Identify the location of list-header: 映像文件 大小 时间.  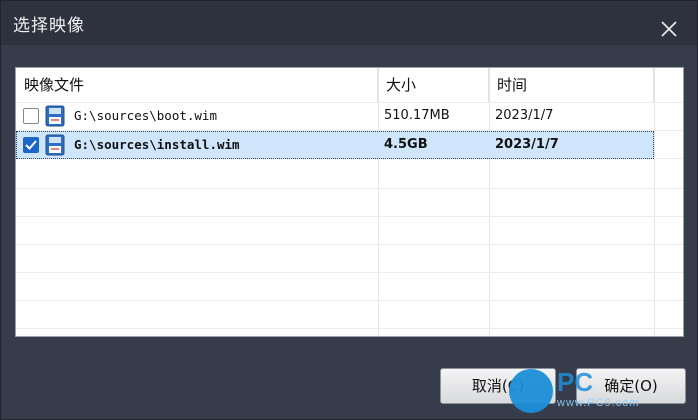
(349, 85).